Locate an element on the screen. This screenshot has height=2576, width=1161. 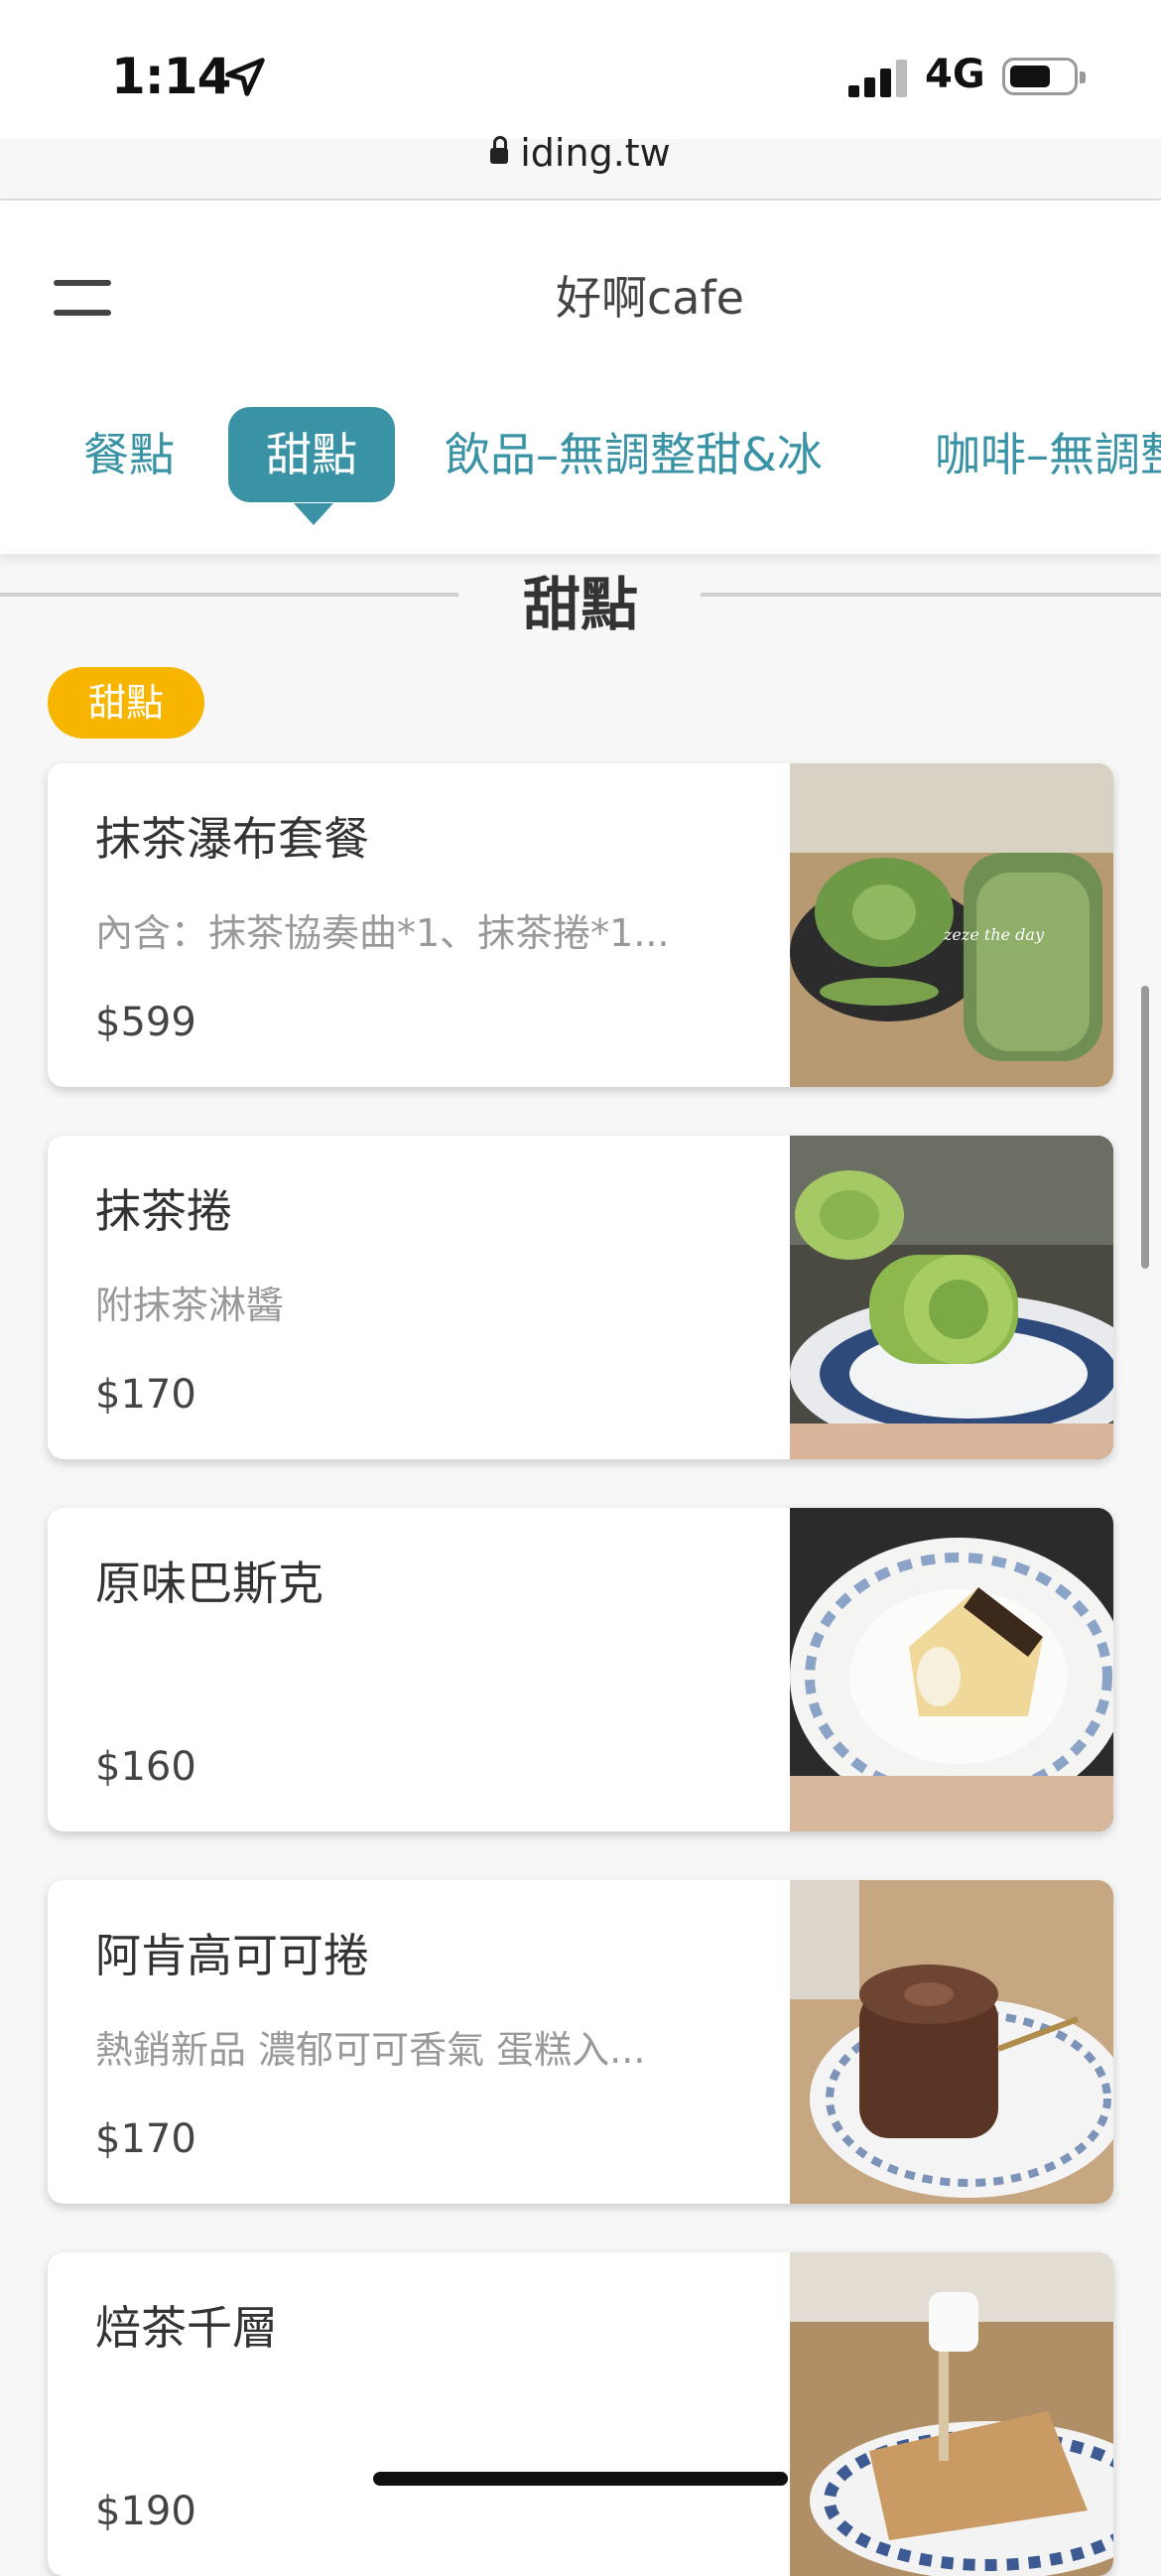
active-tab-pointer is located at coordinates (313, 514).